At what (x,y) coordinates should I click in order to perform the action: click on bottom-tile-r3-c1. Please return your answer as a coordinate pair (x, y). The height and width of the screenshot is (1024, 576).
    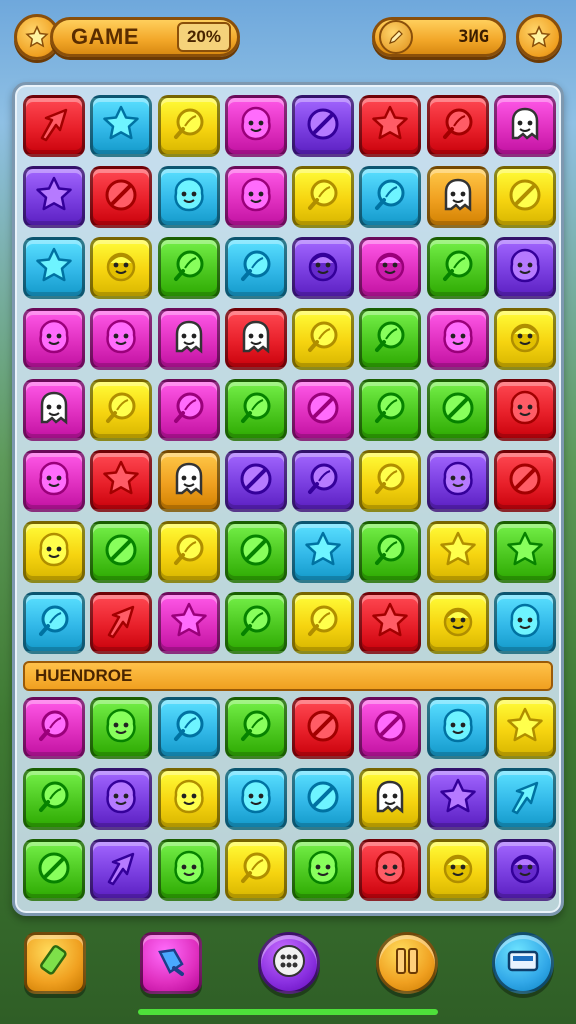
    Looking at the image, I should click on (54, 870).